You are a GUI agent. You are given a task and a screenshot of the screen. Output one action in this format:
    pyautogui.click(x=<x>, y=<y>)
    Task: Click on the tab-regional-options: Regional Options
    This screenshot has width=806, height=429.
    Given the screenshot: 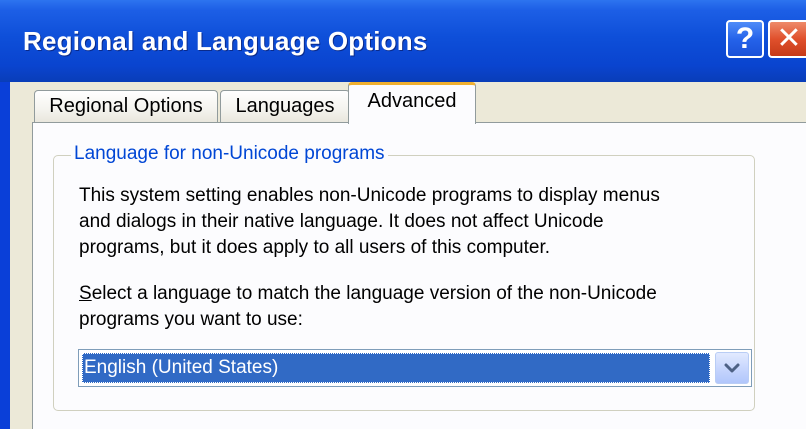 What is the action you would take?
    pyautogui.click(x=126, y=106)
    